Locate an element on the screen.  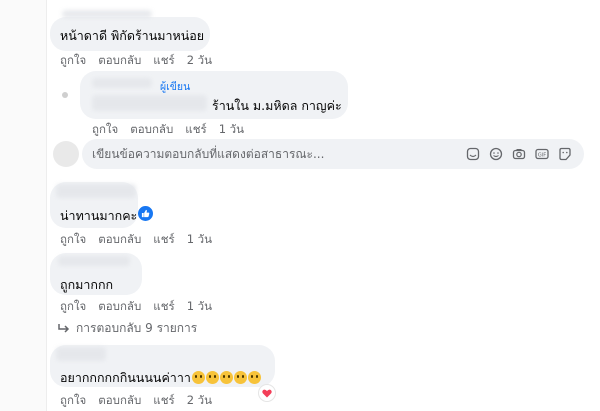
comment-text: ถูกมากกก is located at coordinates (87, 284).